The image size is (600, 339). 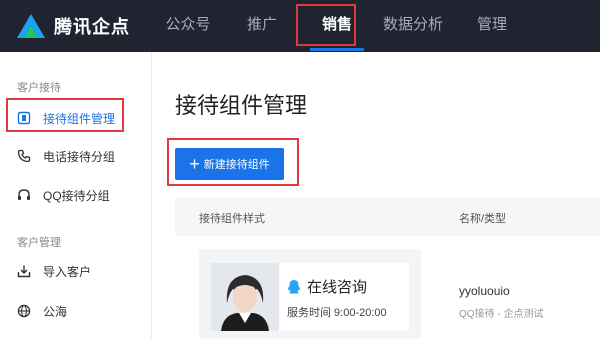 What do you see at coordinates (245, 297) in the screenshot?
I see `agent-portrait` at bounding box center [245, 297].